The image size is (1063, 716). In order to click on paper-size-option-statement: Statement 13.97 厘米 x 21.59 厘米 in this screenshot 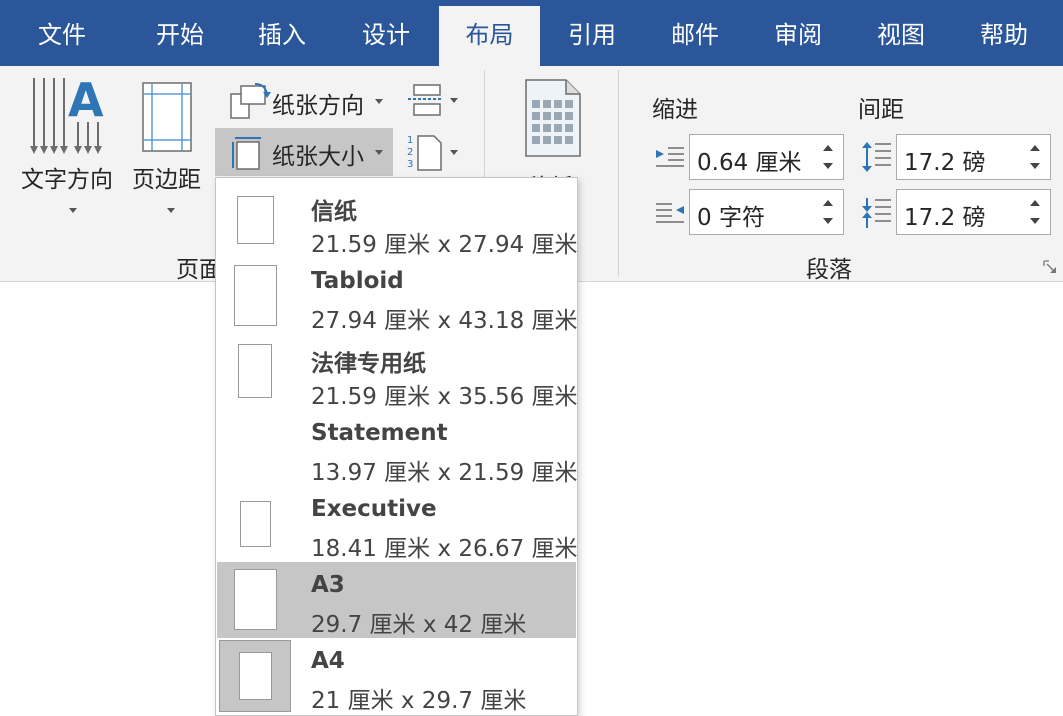, I will do `click(397, 448)`.